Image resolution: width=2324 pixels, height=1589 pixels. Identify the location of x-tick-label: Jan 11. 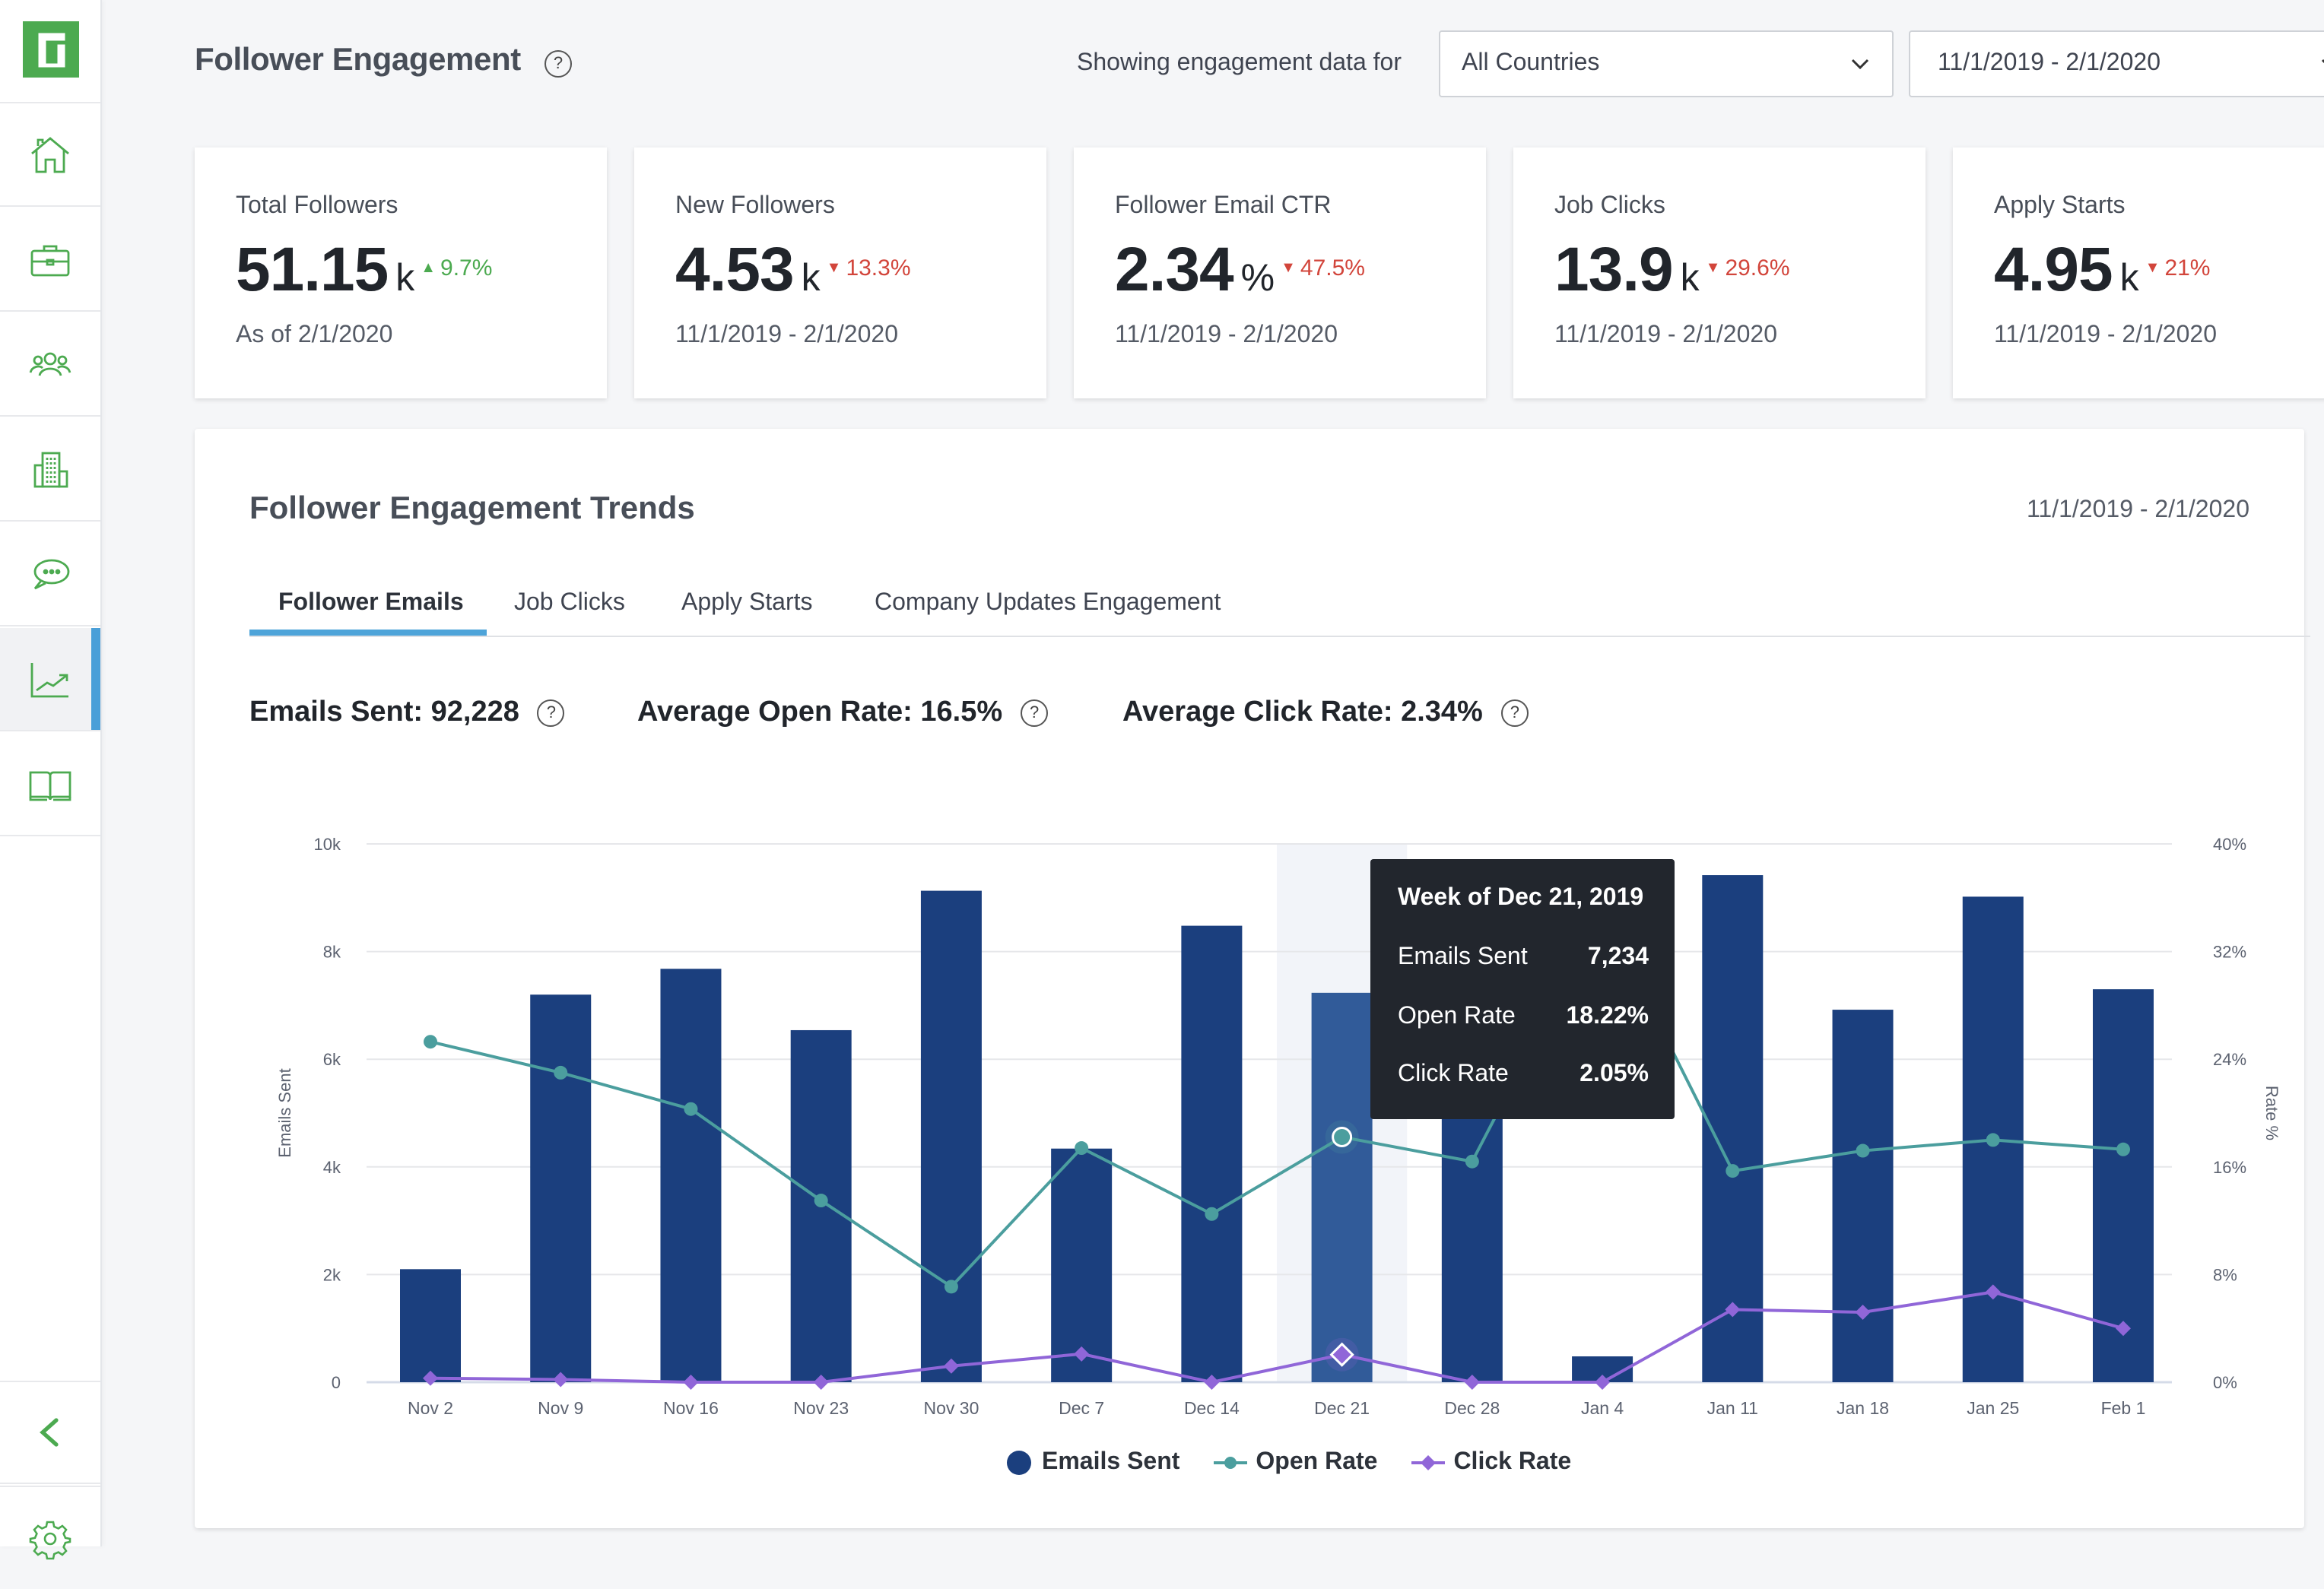
(1732, 1408).